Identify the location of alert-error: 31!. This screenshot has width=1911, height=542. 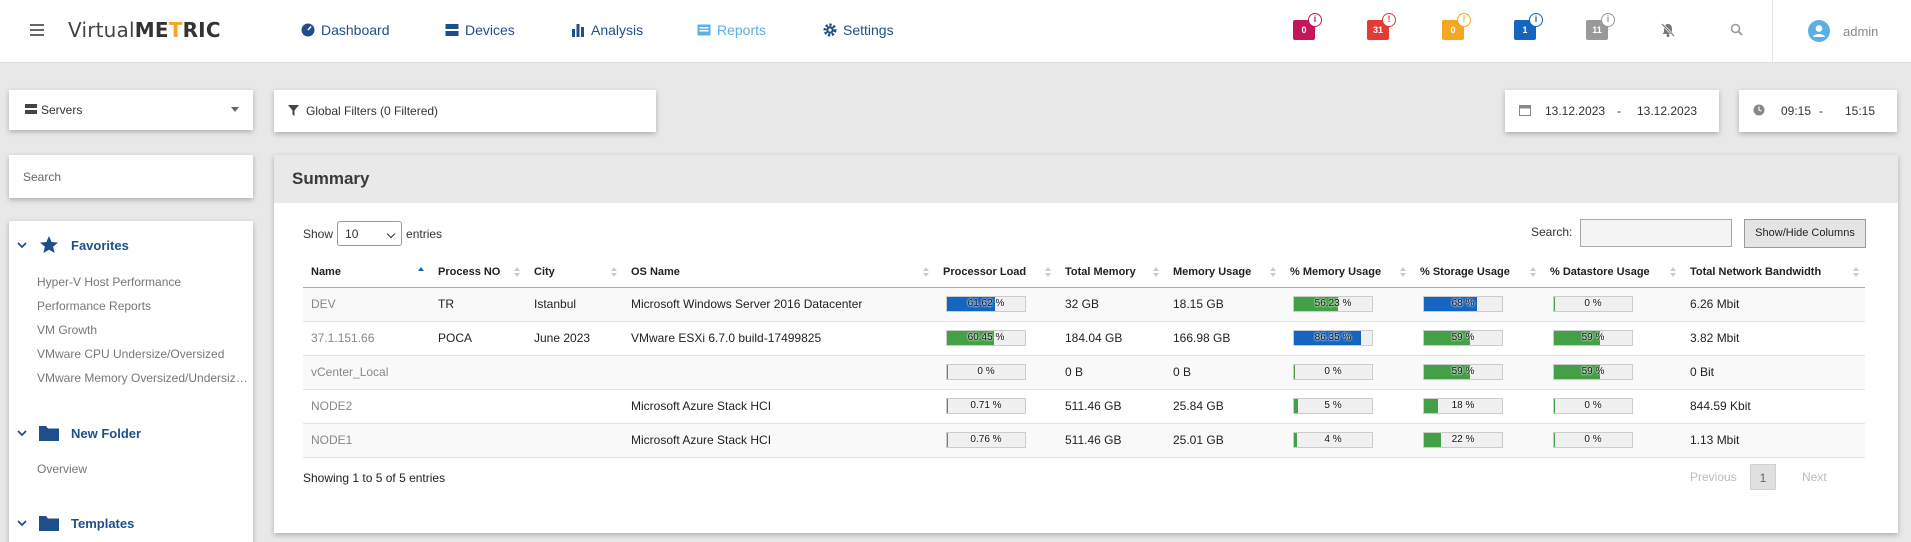
(1381, 26).